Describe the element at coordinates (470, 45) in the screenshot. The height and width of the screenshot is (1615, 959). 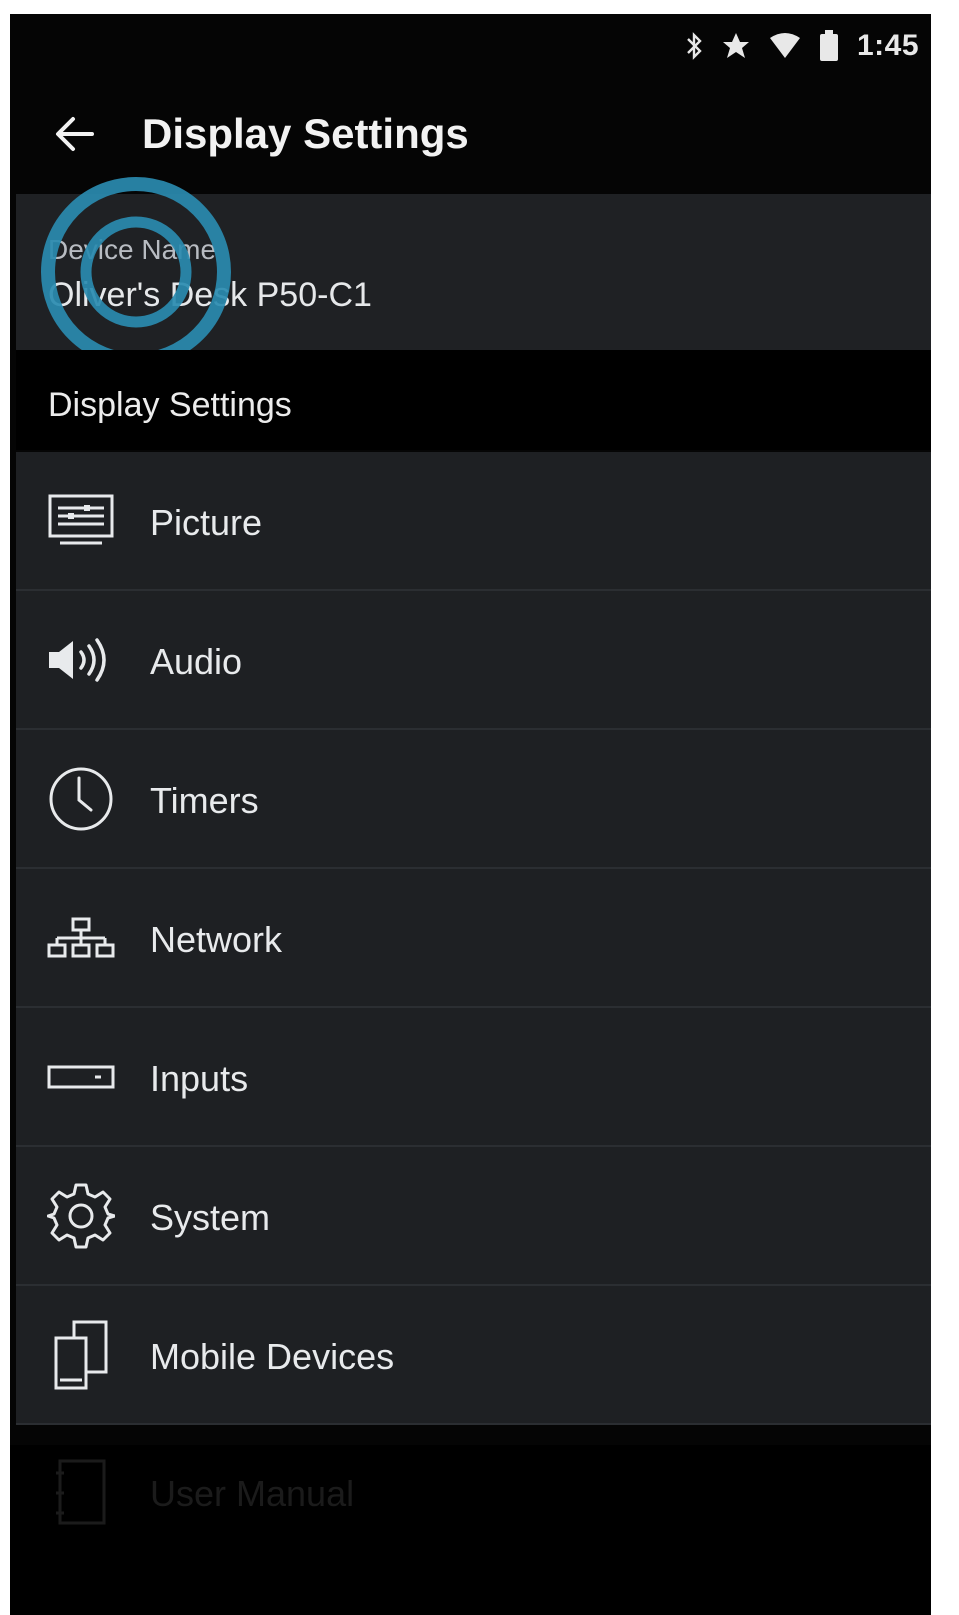
I see `status-bar: 1:45` at that location.